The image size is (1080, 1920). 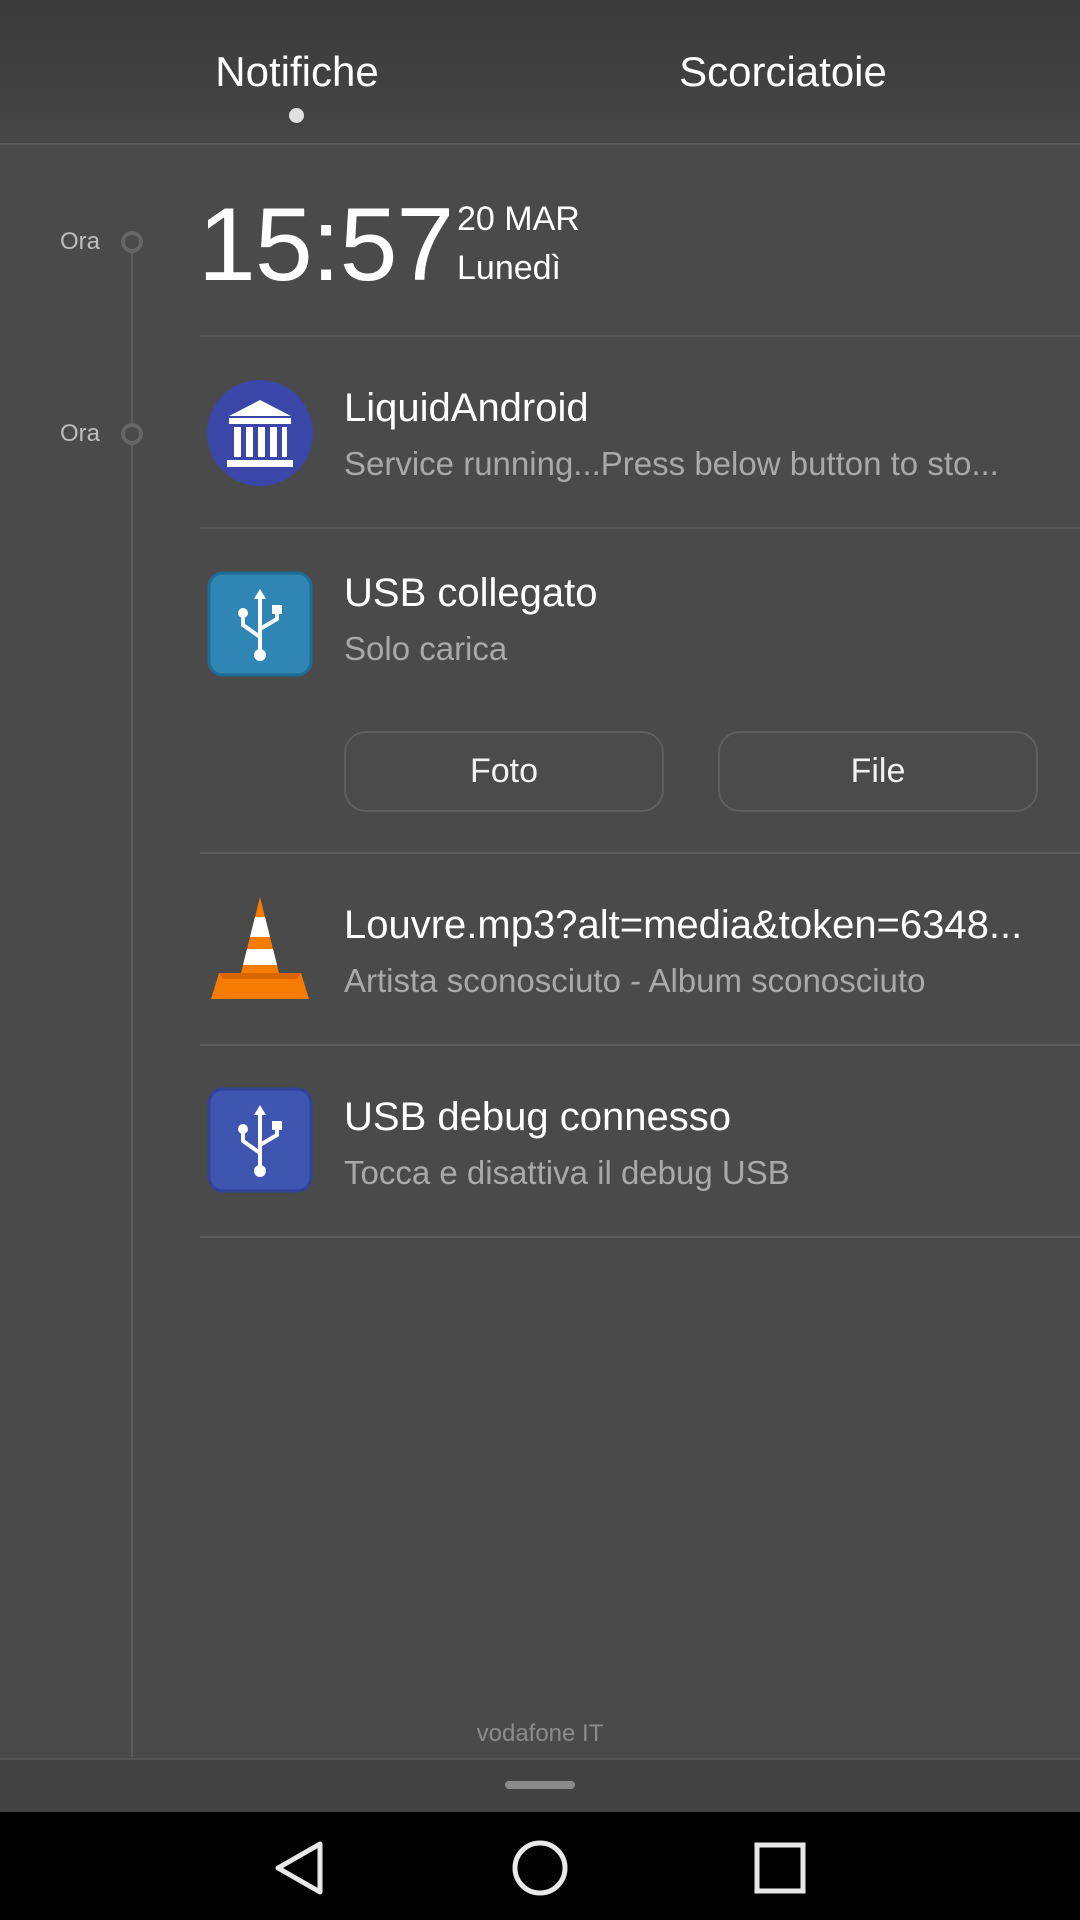 I want to click on notification-title: USB collegato, so click(x=471, y=593).